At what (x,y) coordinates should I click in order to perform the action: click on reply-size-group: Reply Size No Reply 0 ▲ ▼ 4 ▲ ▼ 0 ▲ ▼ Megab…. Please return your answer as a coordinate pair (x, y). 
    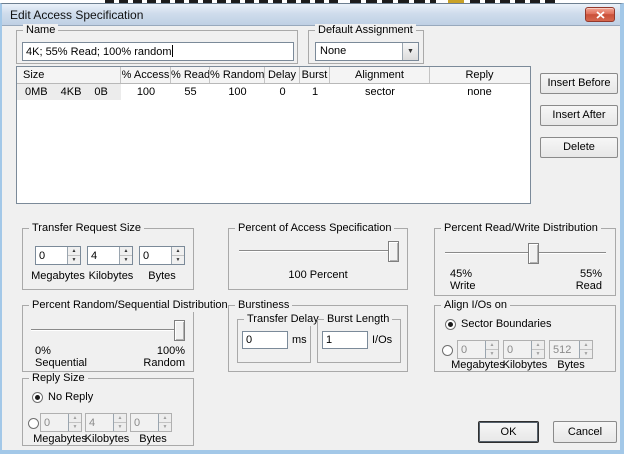
    Looking at the image, I should click on (108, 409).